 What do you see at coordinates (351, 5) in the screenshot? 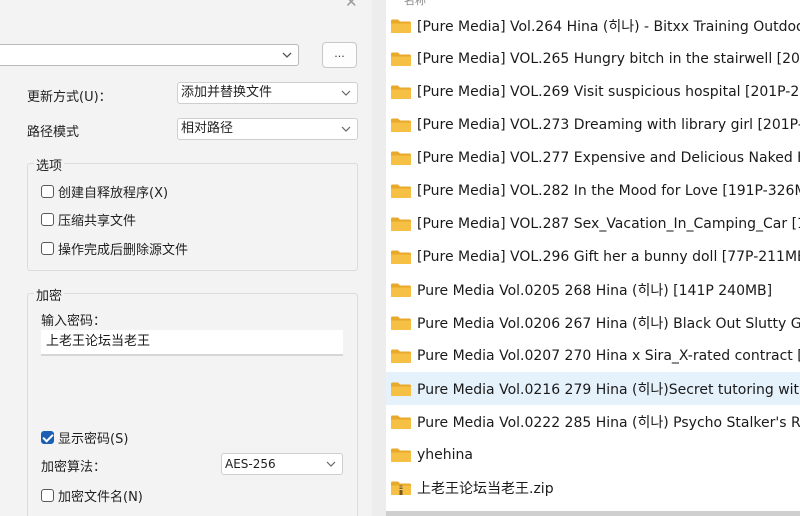
I see `close-icon: ✕` at bounding box center [351, 5].